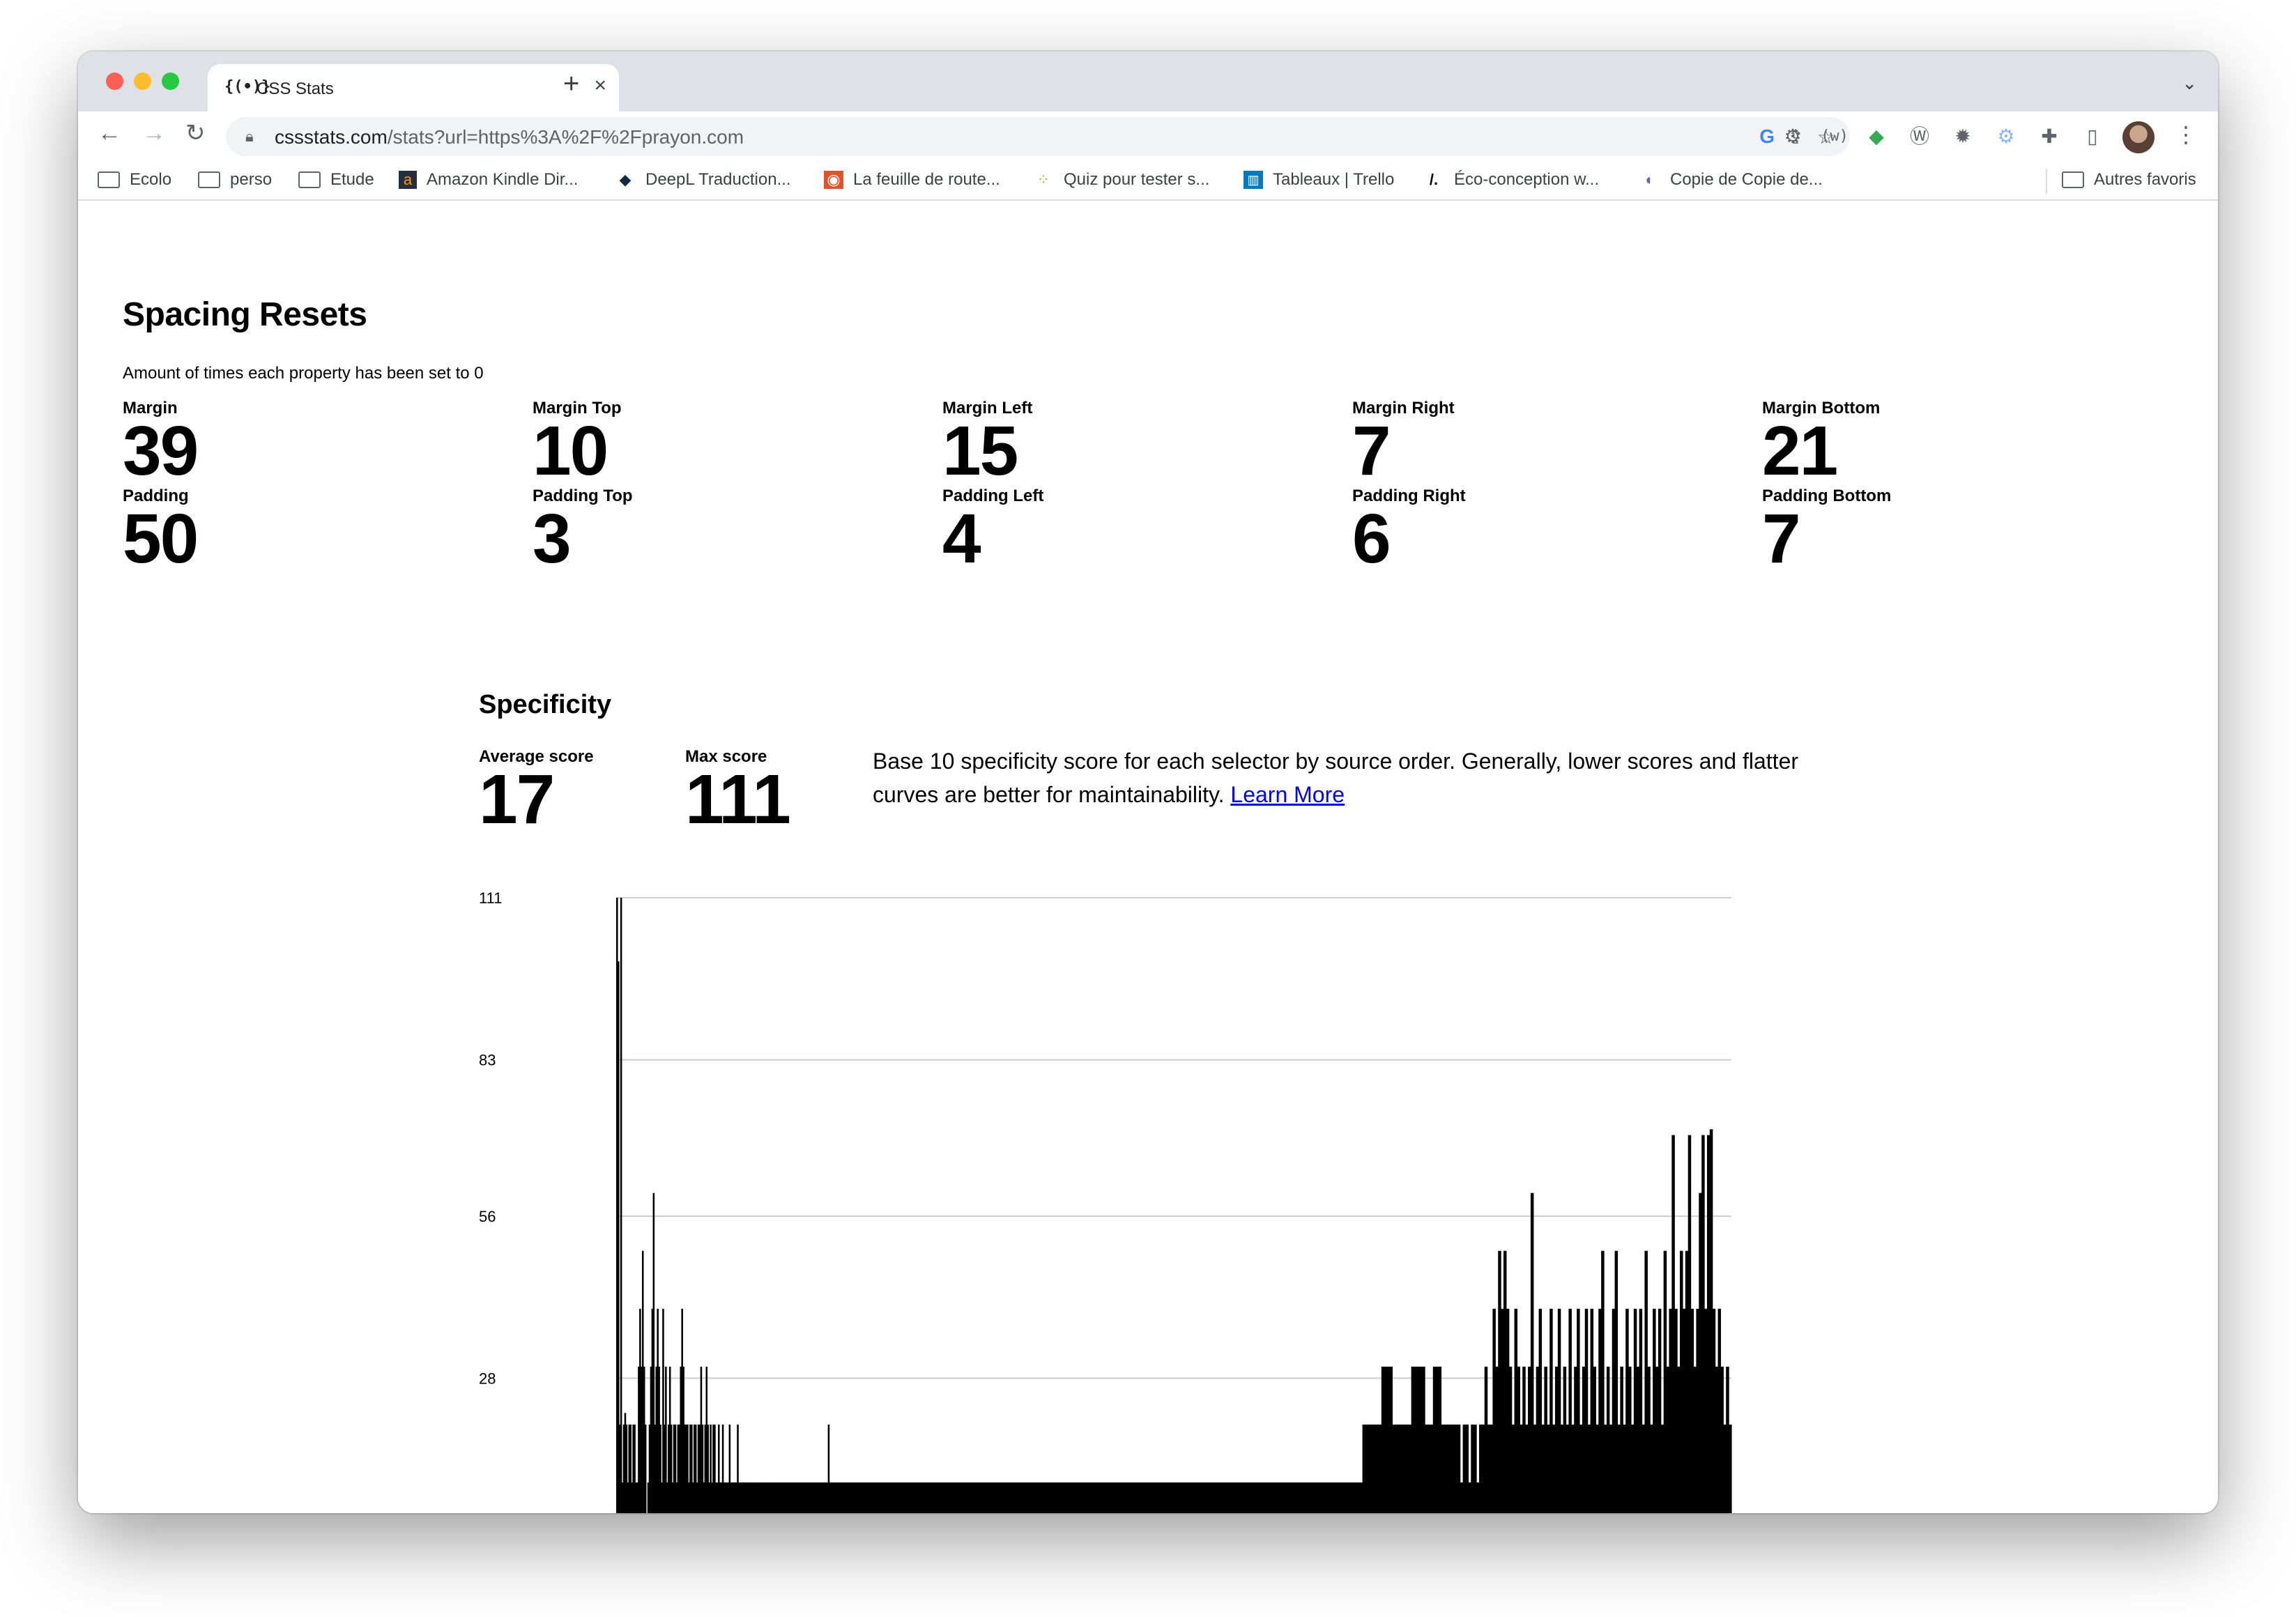 Image resolution: width=2296 pixels, height=1617 pixels. Describe the element at coordinates (154, 133) in the screenshot. I see `forward-arrow-icon: →` at that location.